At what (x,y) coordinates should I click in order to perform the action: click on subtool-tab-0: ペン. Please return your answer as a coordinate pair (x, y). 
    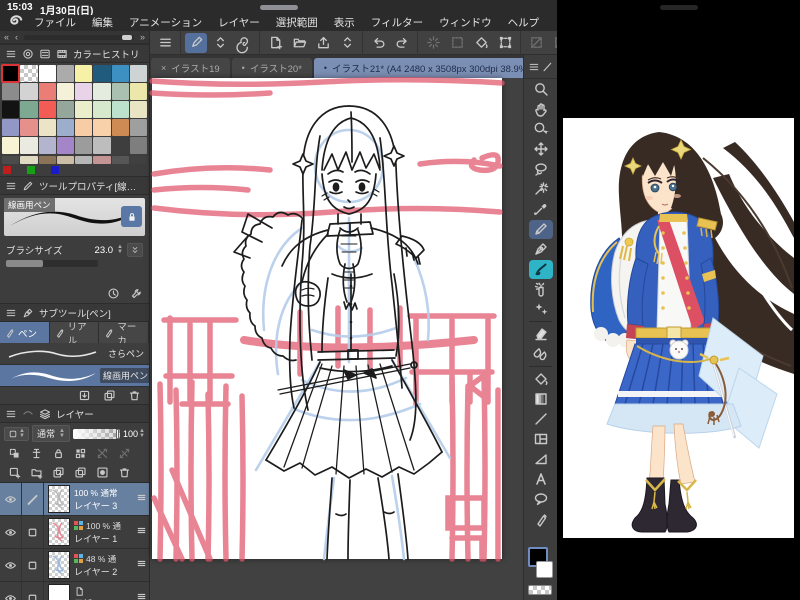
    Looking at the image, I should click on (25, 332).